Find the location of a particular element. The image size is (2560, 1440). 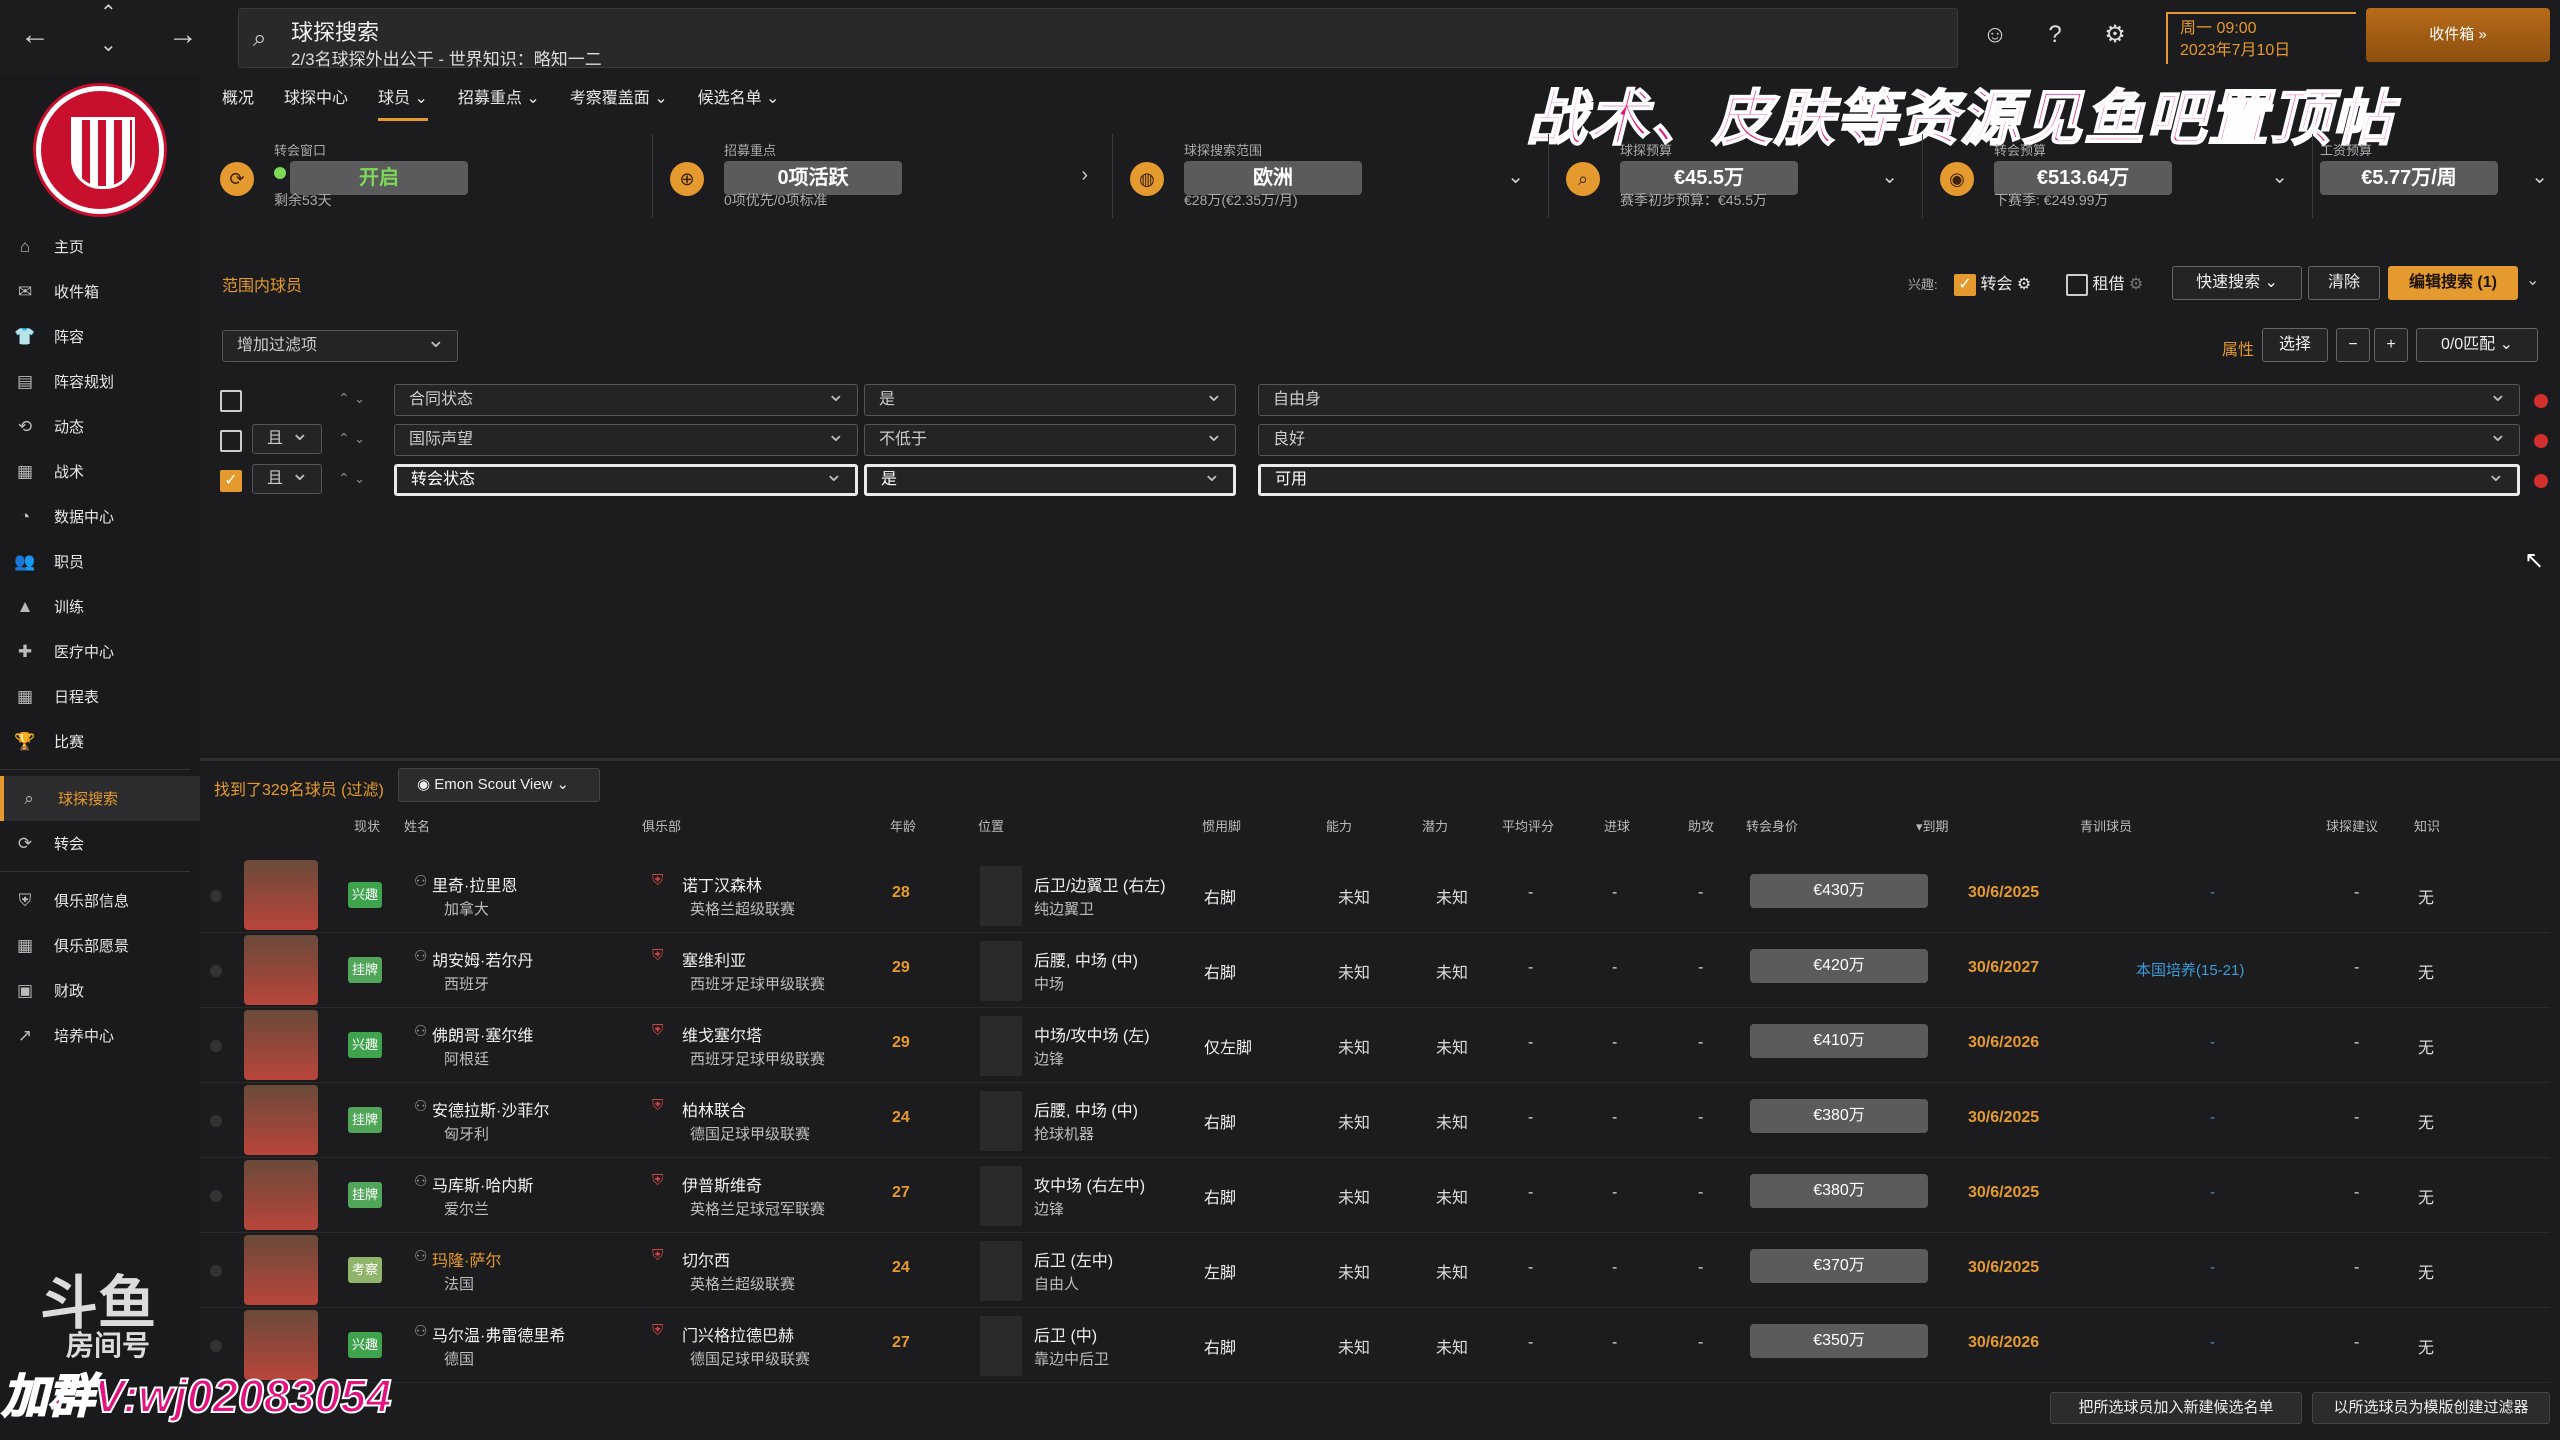

sidebar-item-7: 👥 职员 is located at coordinates (100, 561).